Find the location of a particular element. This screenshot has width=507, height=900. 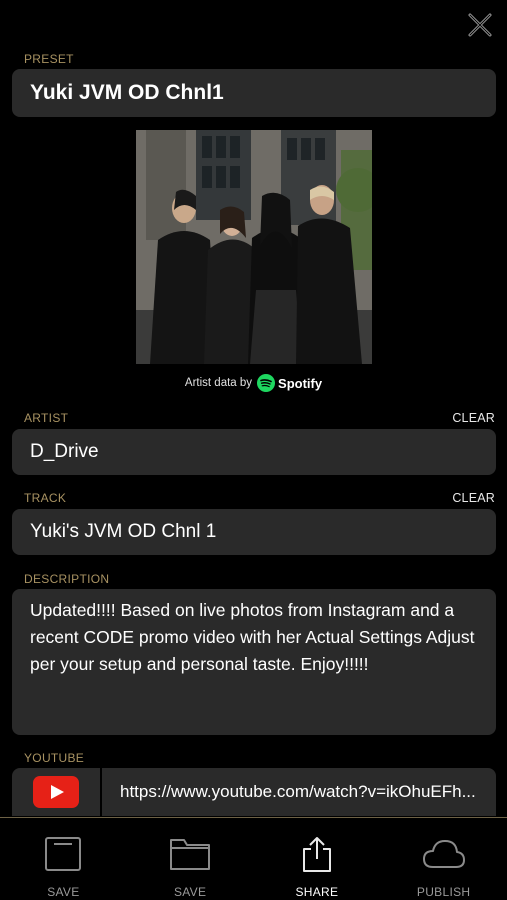

save-button: SAVE is located at coordinates (63, 859).